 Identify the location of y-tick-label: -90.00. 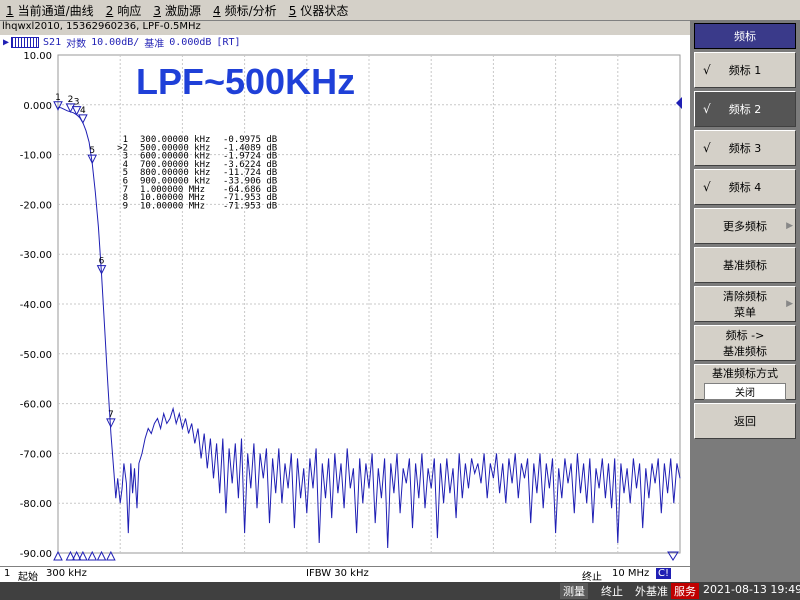
(36, 554).